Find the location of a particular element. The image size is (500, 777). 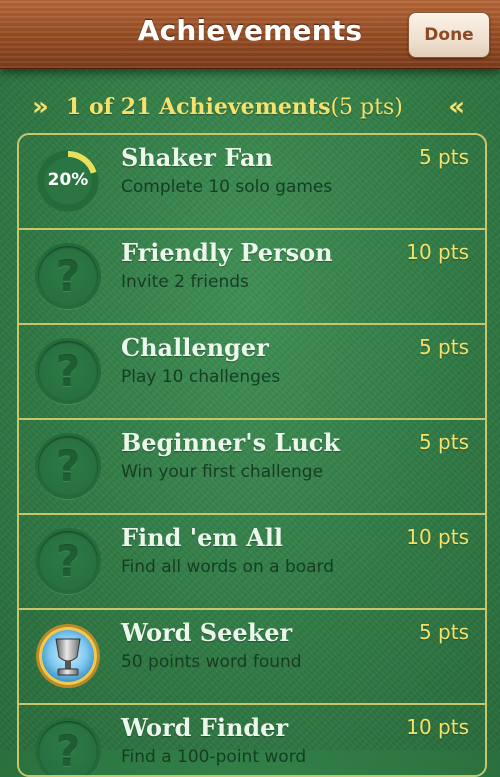

summary-points: (5 pts) is located at coordinates (366, 107).